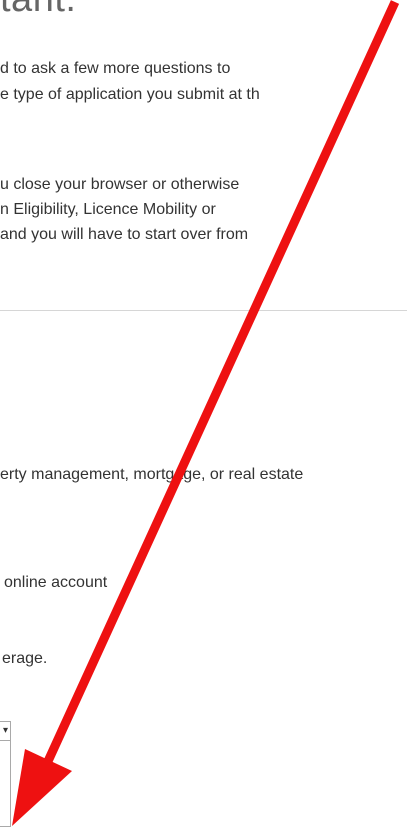 The height and width of the screenshot is (828, 407). I want to click on chevron-down-icon: ▾, so click(5, 730).